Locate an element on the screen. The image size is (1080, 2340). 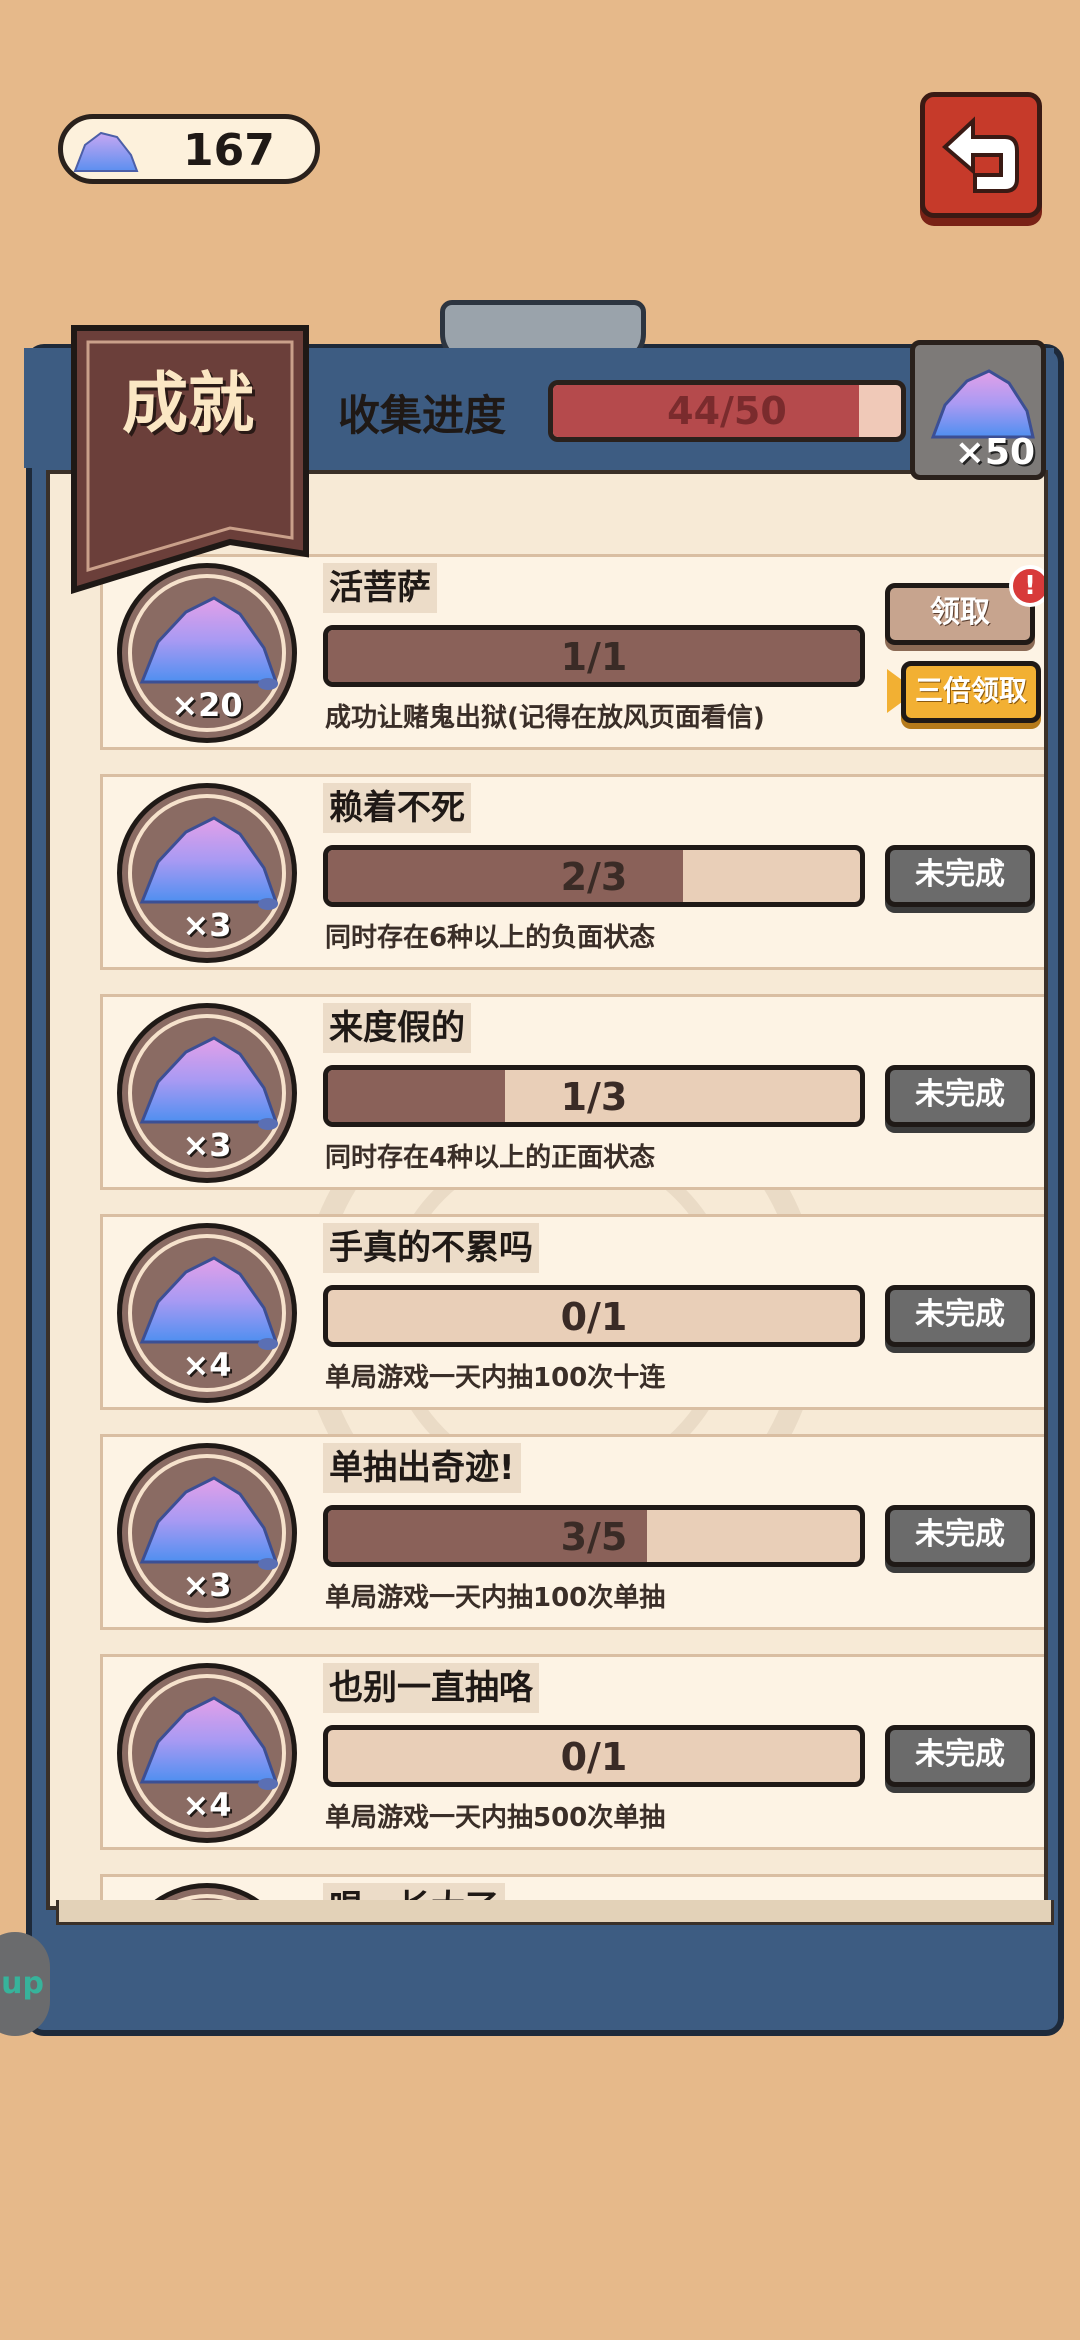
progress-text: 3/5 is located at coordinates (594, 1537).